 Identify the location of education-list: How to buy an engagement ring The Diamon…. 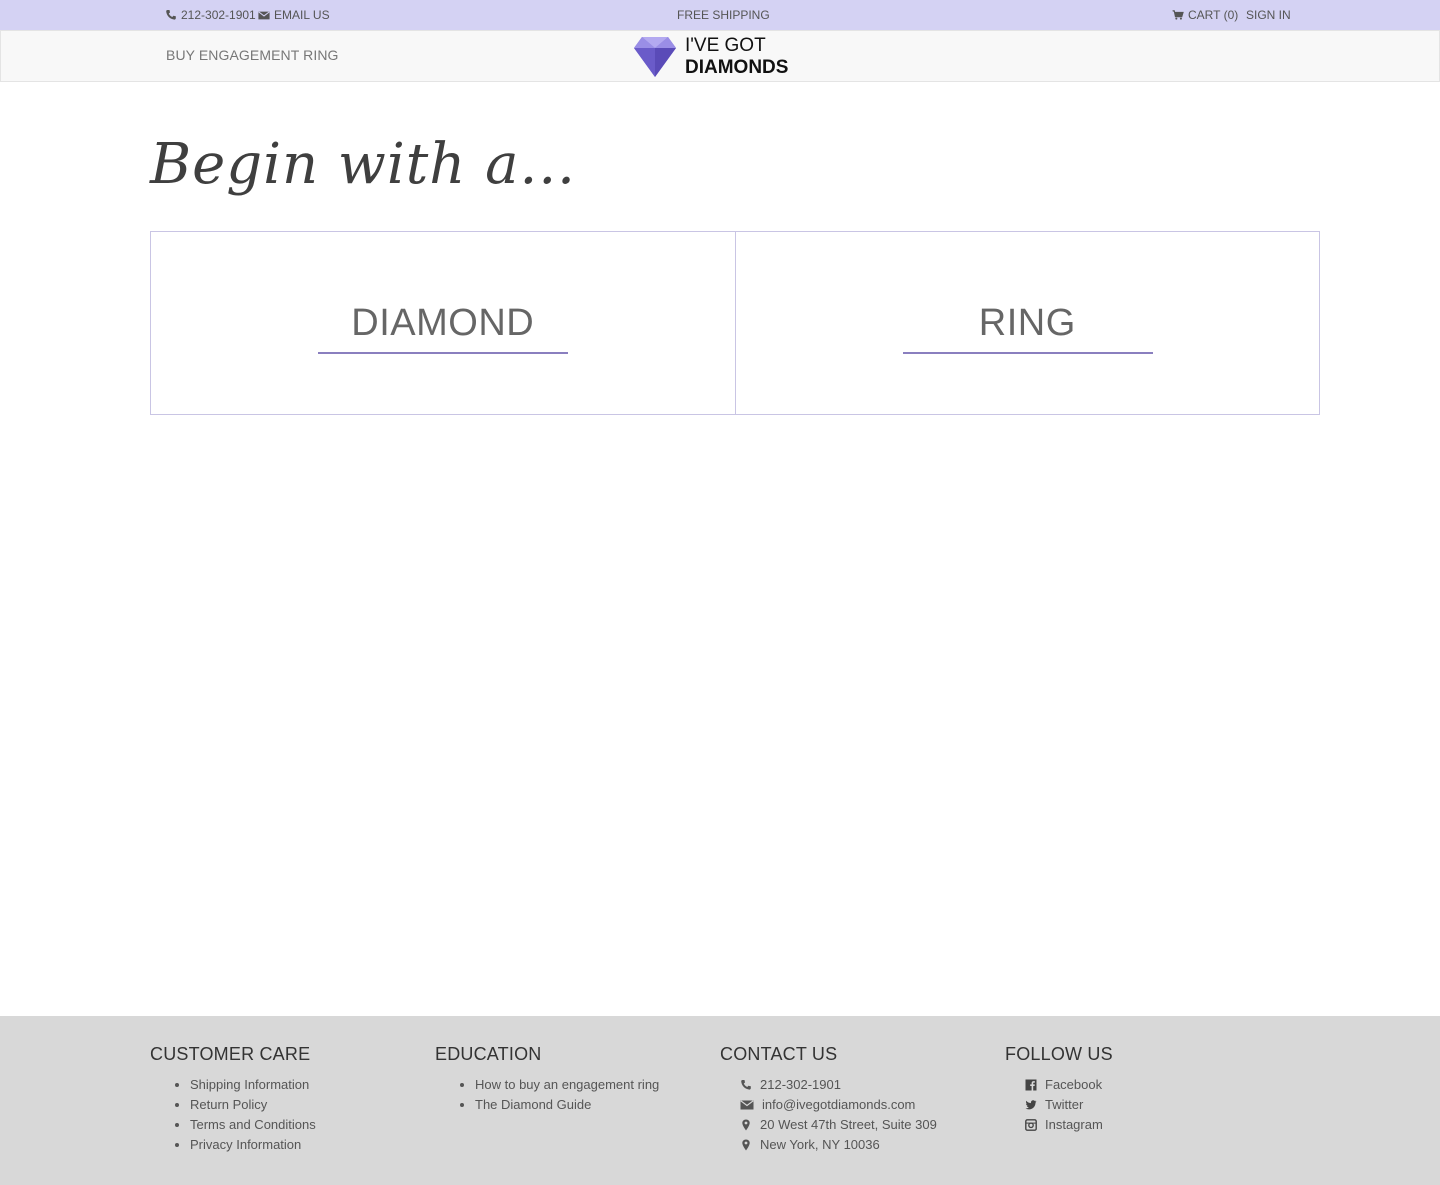
(547, 1095).